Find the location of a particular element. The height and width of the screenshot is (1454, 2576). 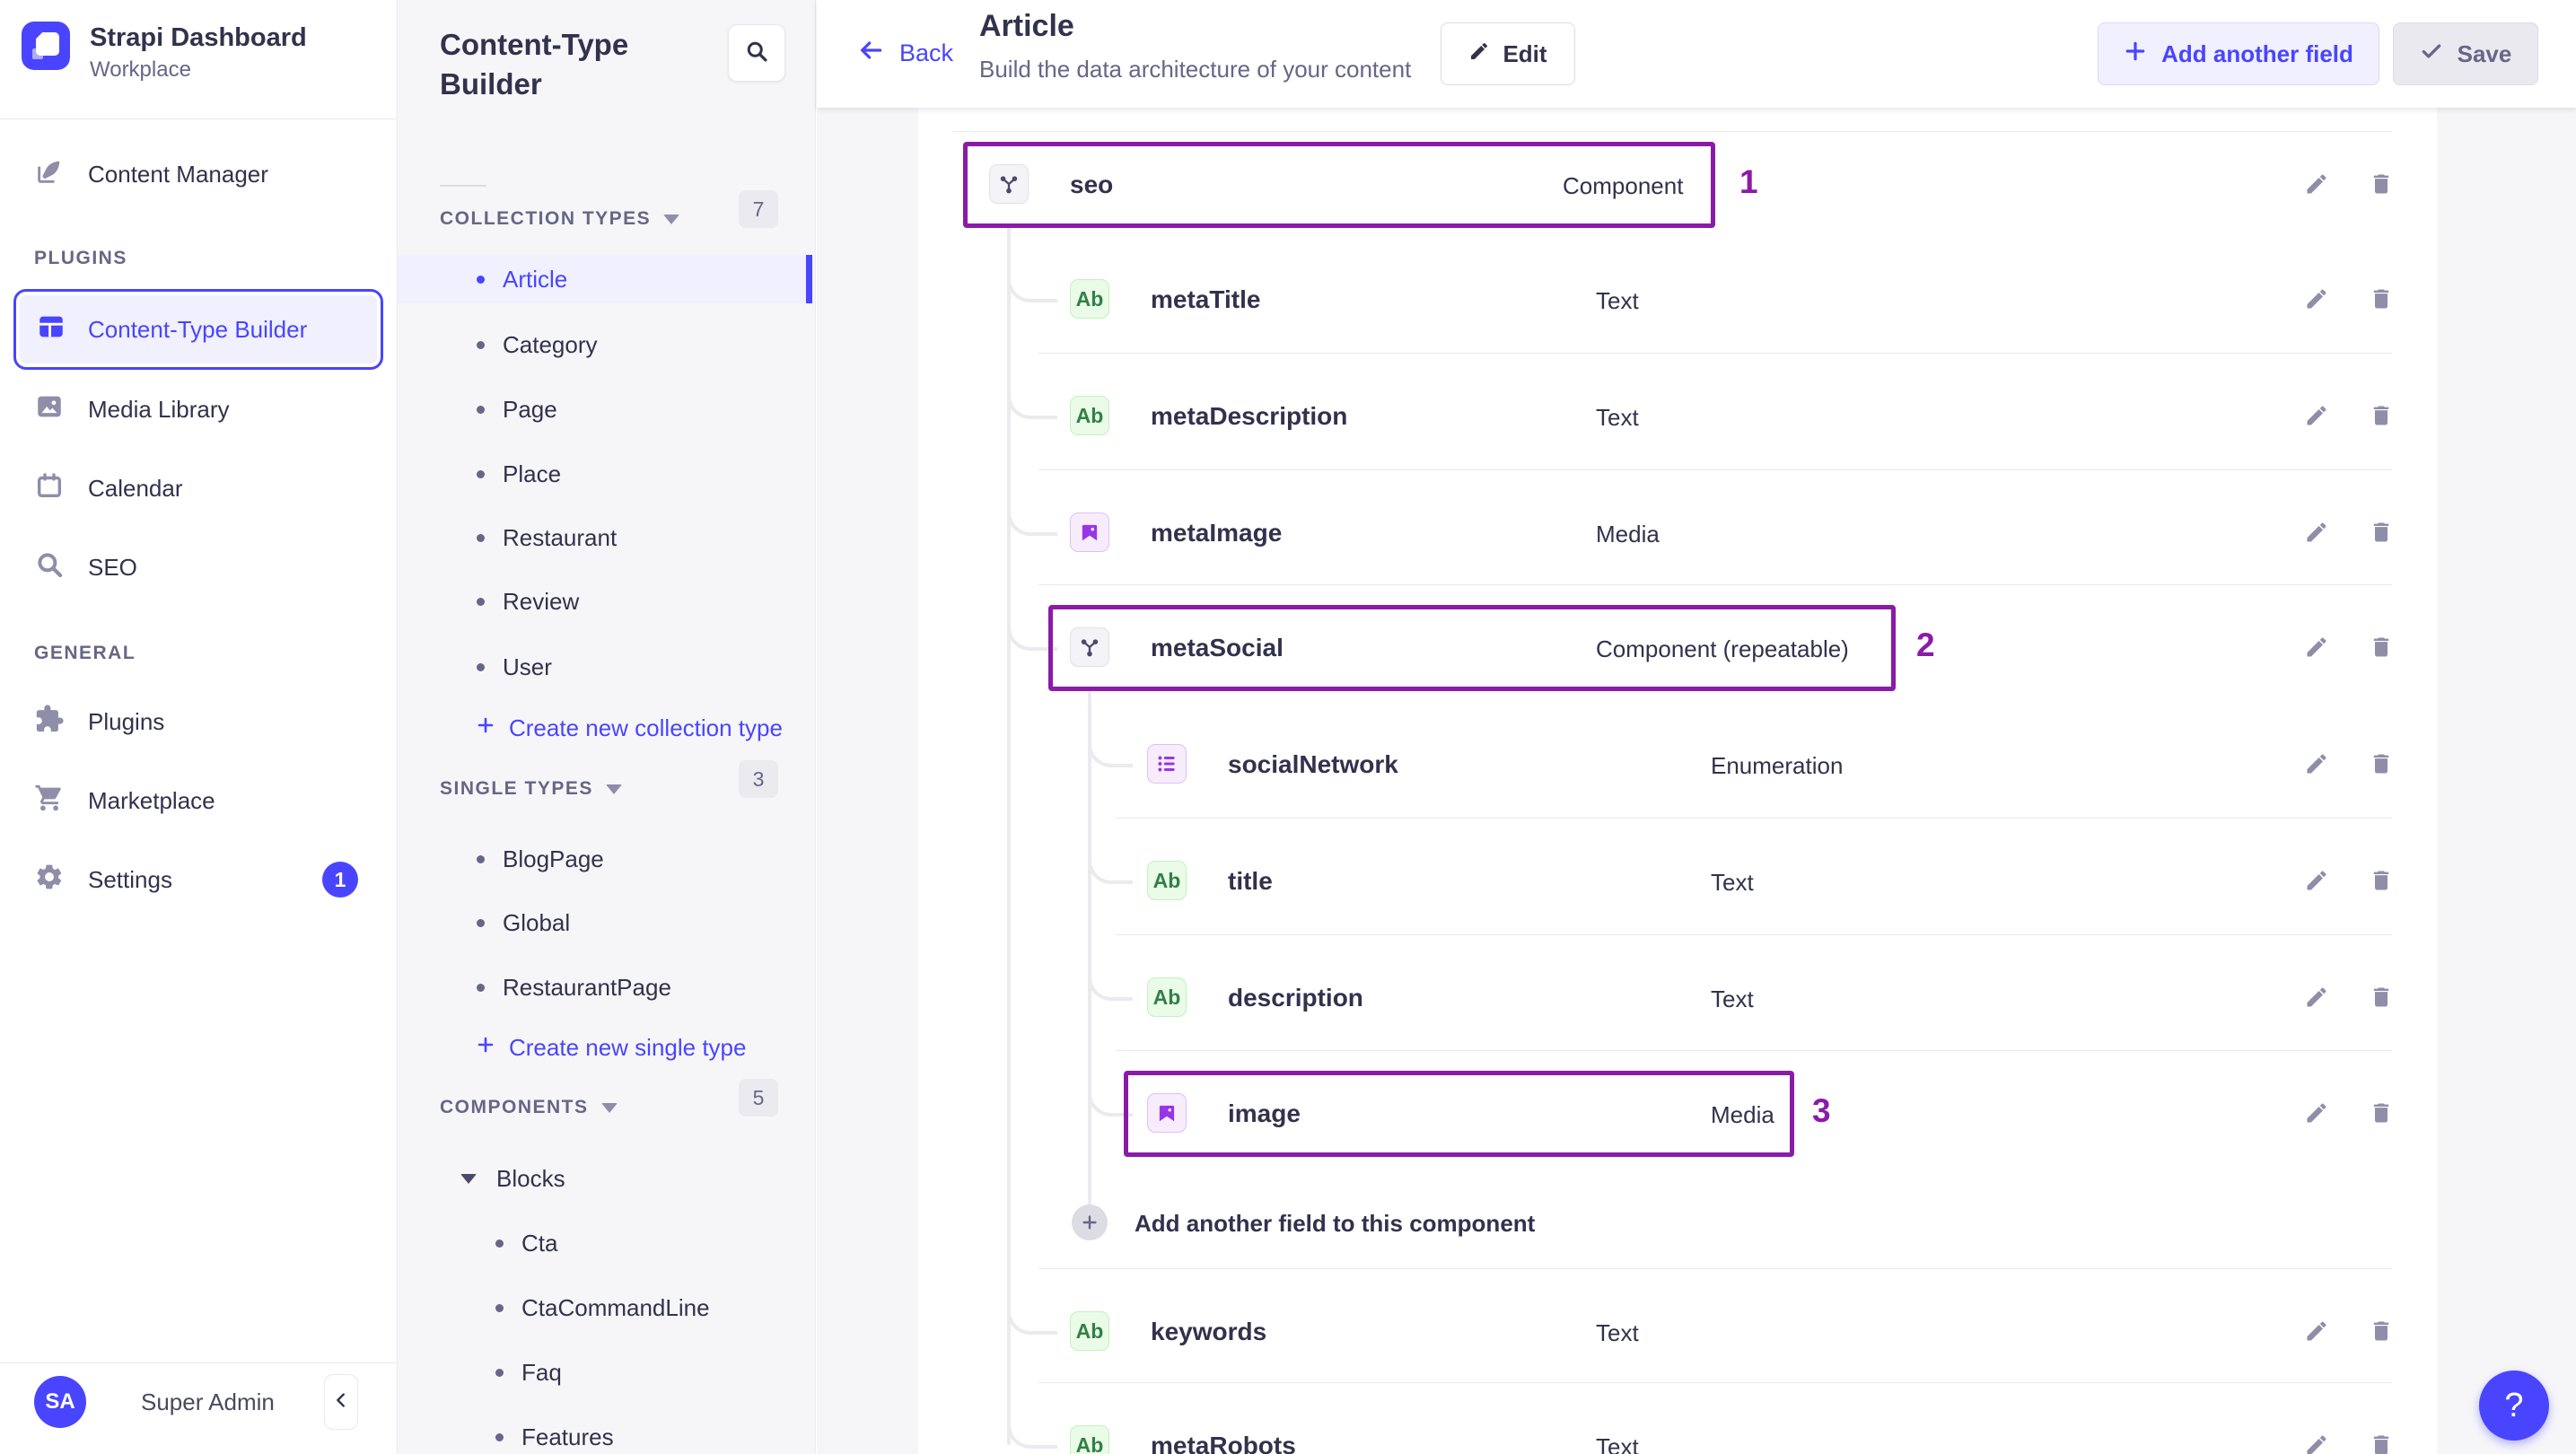

subnav-item-ctacommandline: CtaCommandLine is located at coordinates (605, 1307).